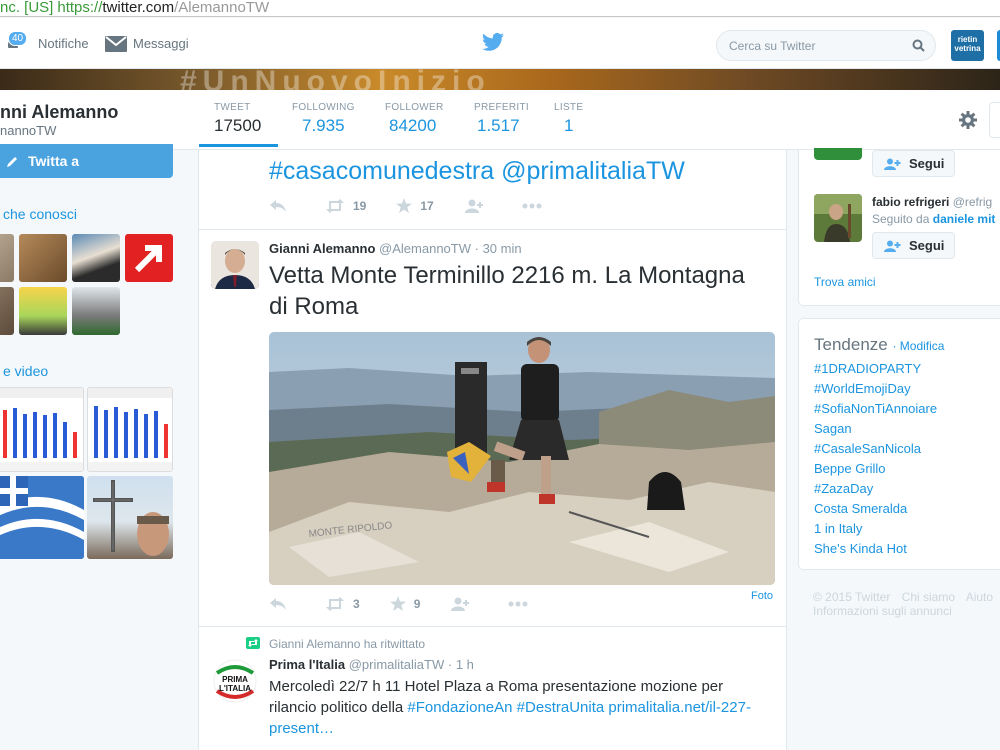  What do you see at coordinates (323, 119) in the screenshot?
I see `stat-following: FOLLOWING 7.935` at bounding box center [323, 119].